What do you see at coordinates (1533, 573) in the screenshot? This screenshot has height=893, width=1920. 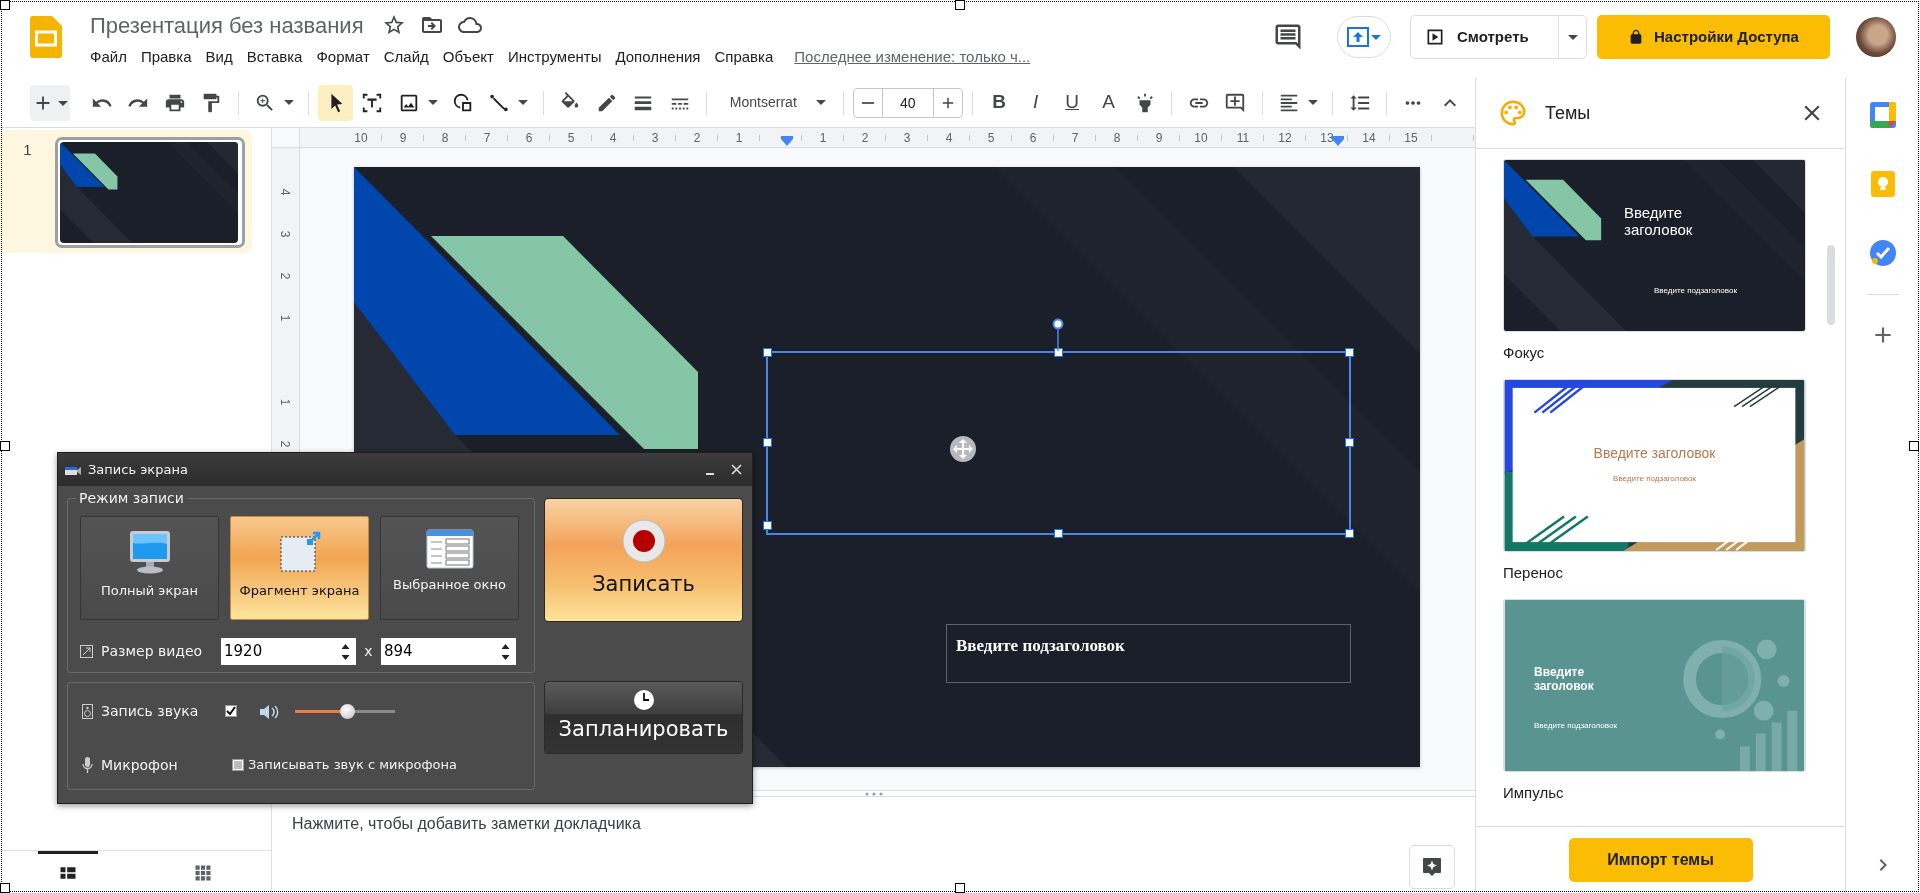 I see `theme-name: Перенос` at bounding box center [1533, 573].